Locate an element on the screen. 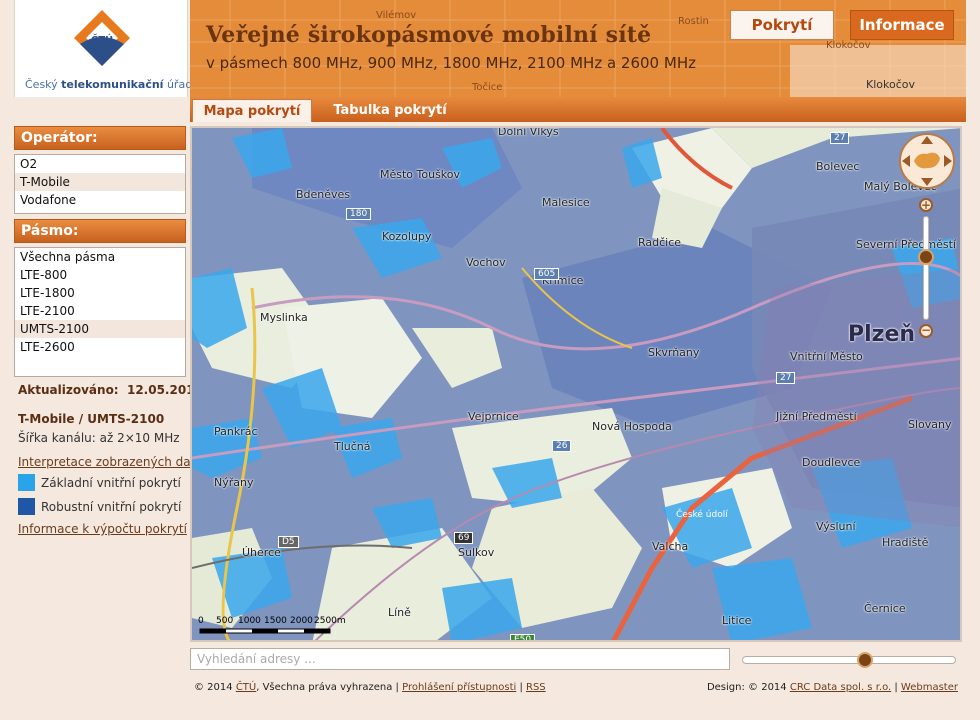 Image resolution: width=980 pixels, height=720 pixels. legend-basic-swatch is located at coordinates (26, 482).